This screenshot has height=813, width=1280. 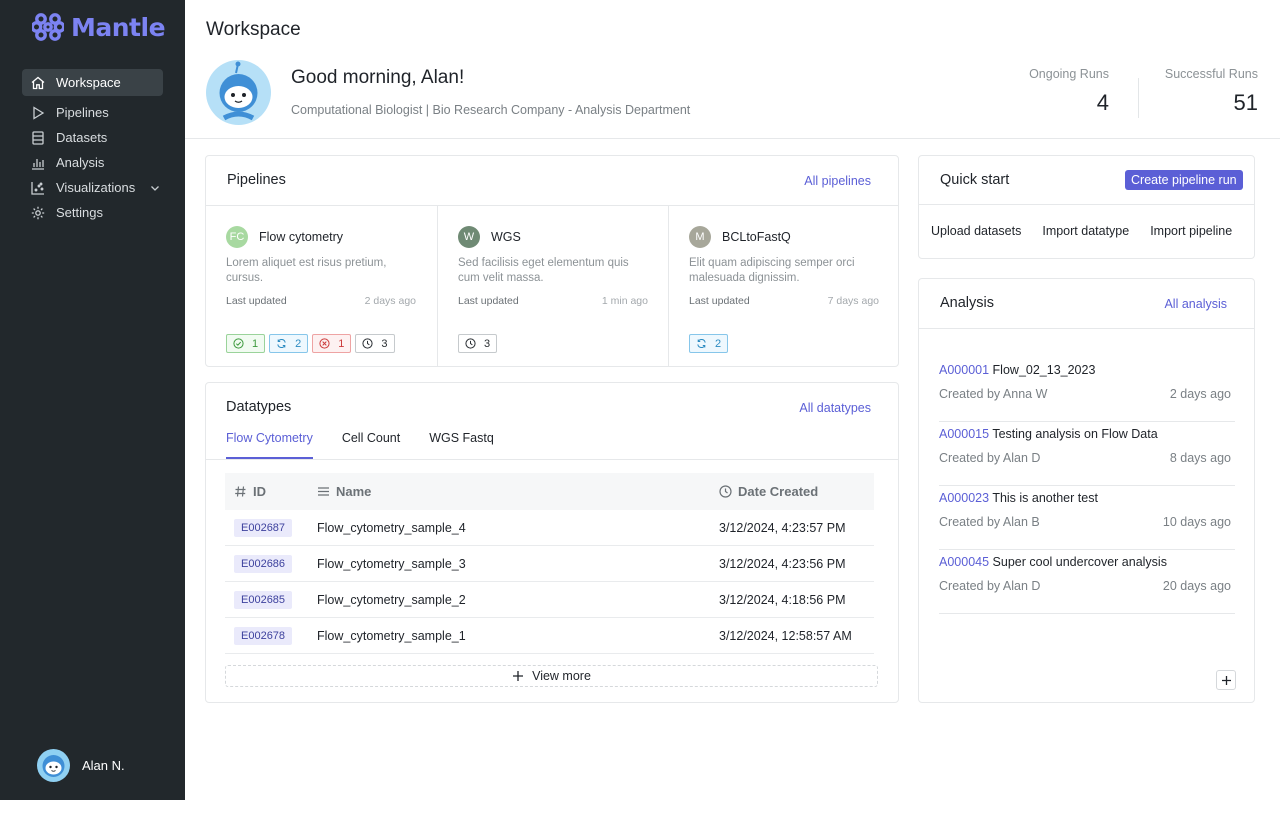 What do you see at coordinates (391, 635) in the screenshot?
I see `row-name: Flow_cytometry_sample_1` at bounding box center [391, 635].